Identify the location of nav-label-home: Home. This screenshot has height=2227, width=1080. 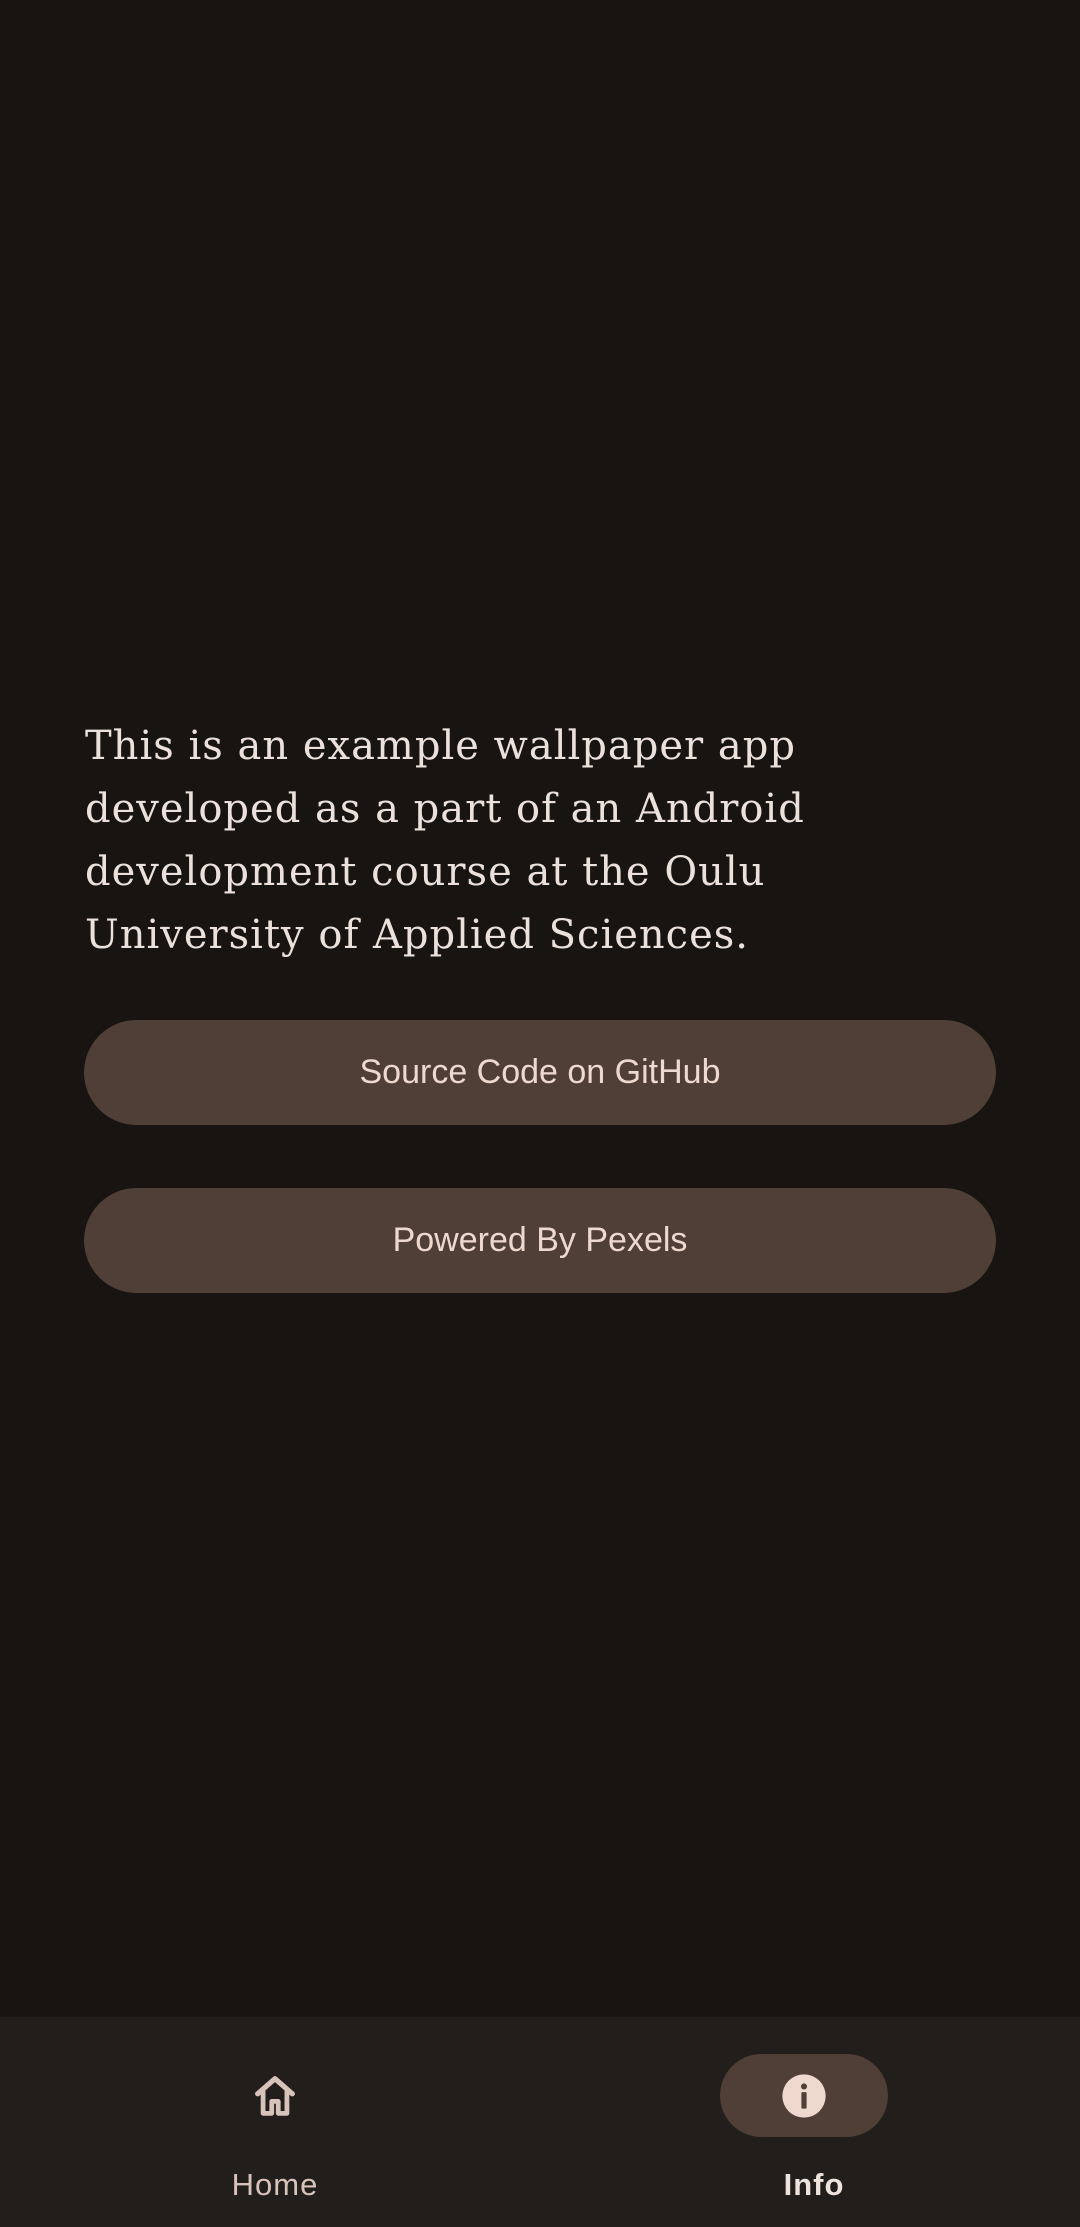
(275, 2184).